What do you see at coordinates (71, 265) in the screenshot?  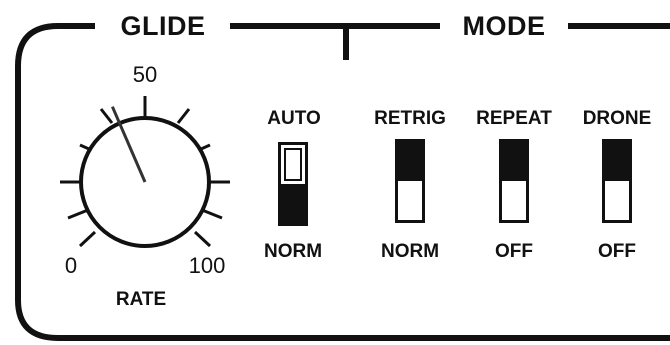 I see `knob-scale-min: 0` at bounding box center [71, 265].